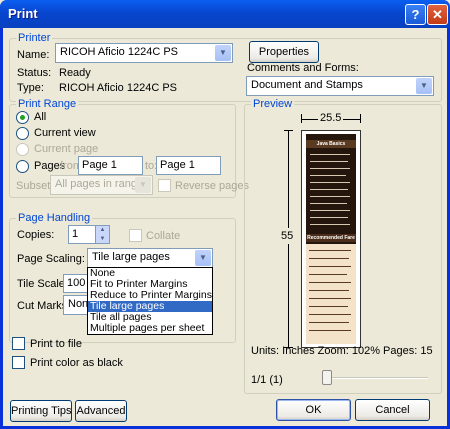 This screenshot has height=429, width=450. What do you see at coordinates (22, 117) in the screenshot?
I see `all-radio` at bounding box center [22, 117].